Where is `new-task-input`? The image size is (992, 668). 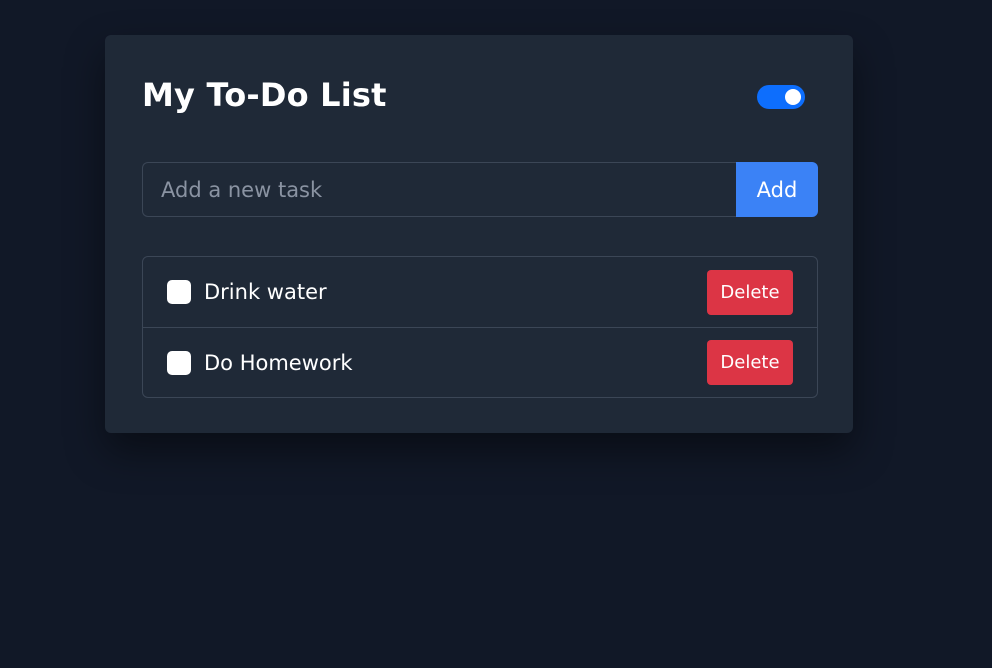 new-task-input is located at coordinates (439, 189).